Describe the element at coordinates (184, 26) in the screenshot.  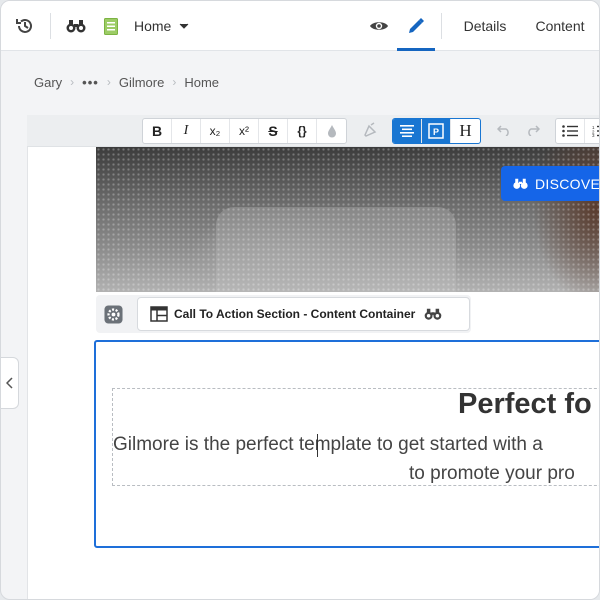
I see `chevron-down-icon` at that location.